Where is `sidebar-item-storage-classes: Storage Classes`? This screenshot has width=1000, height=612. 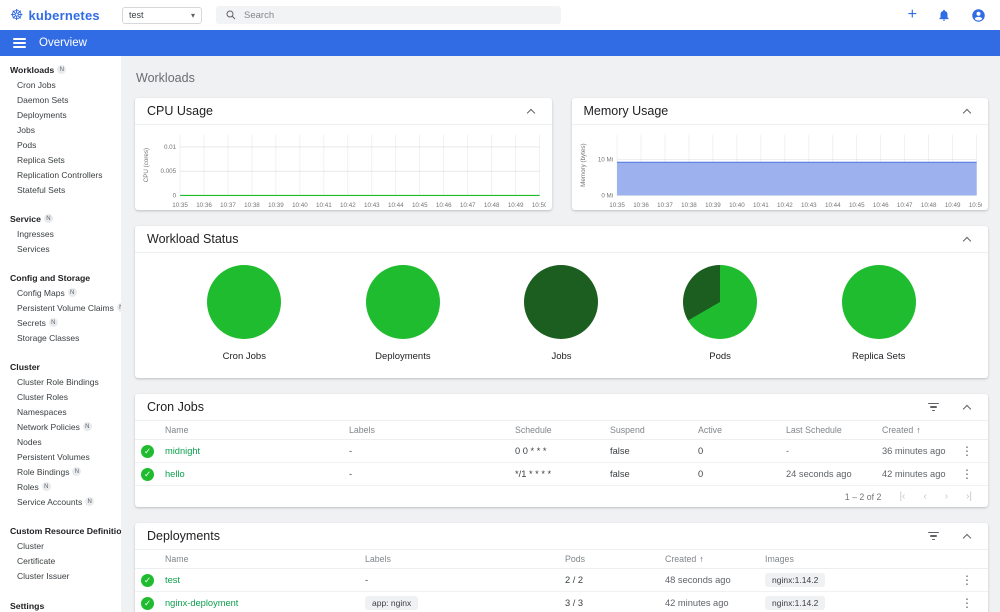
sidebar-item-storage-classes: Storage Classes is located at coordinates (60, 337).